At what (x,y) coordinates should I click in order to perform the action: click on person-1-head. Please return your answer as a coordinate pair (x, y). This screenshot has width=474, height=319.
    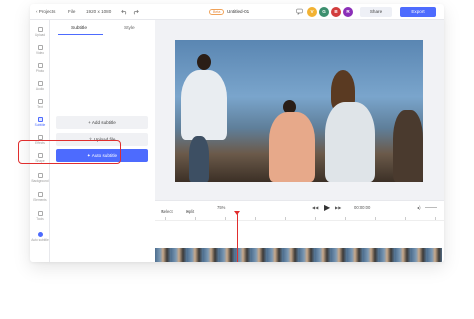
    Looking at the image, I should click on (204, 62).